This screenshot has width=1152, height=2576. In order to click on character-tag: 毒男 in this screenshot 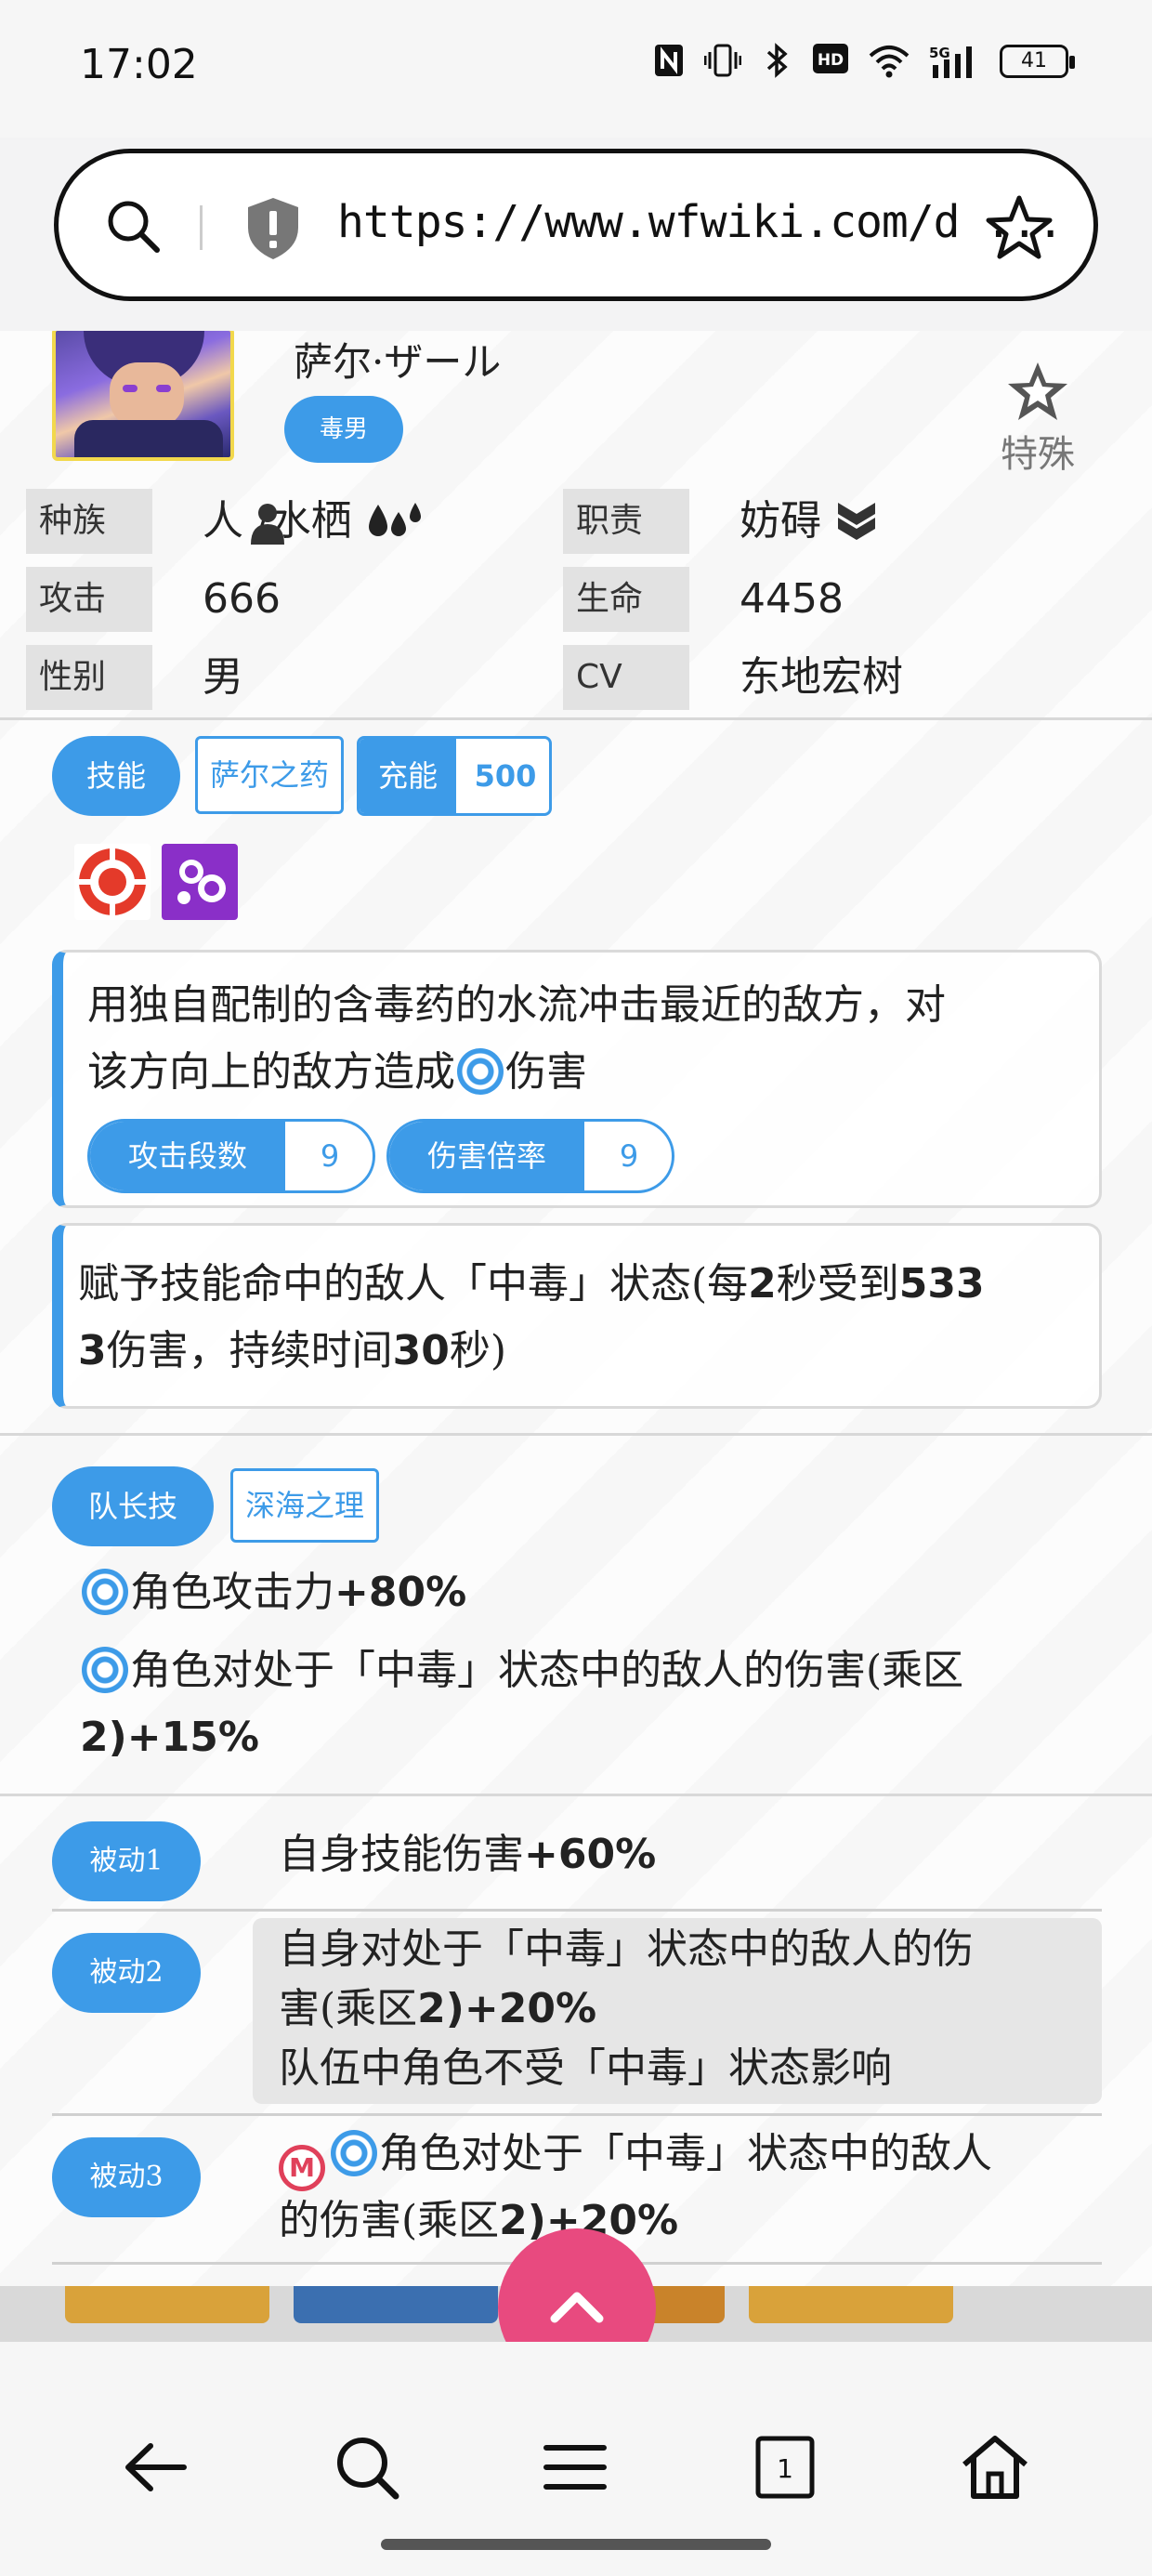, I will do `click(343, 429)`.